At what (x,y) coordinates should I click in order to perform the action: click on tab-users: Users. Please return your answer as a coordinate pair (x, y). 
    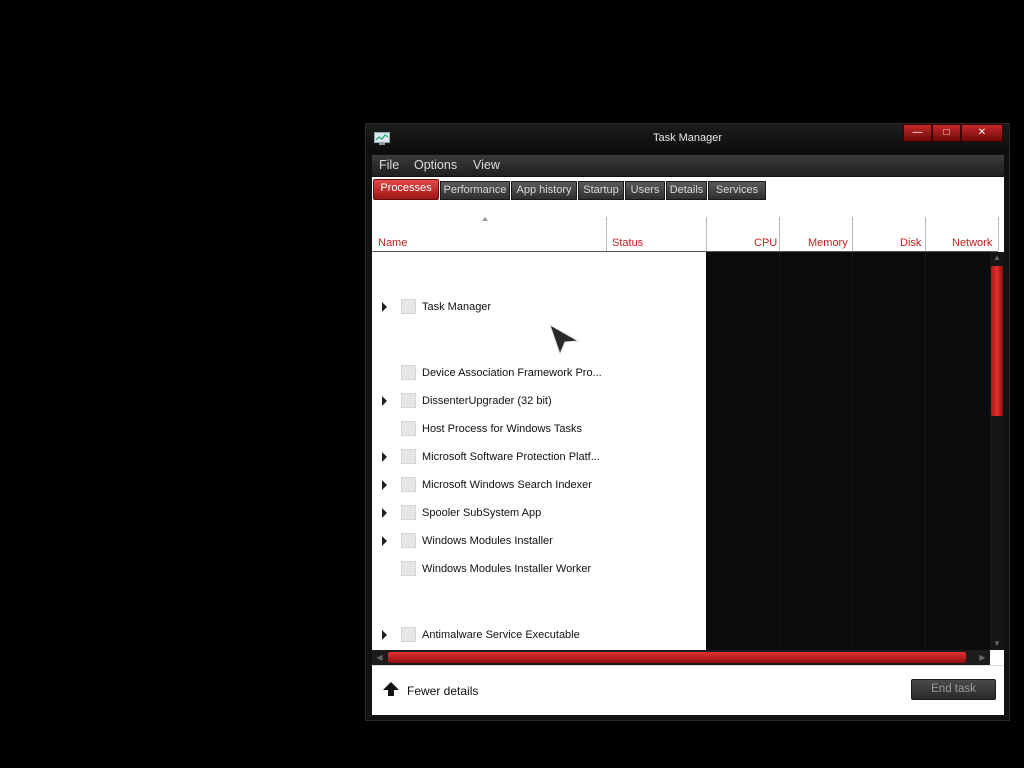
    Looking at the image, I should click on (645, 190).